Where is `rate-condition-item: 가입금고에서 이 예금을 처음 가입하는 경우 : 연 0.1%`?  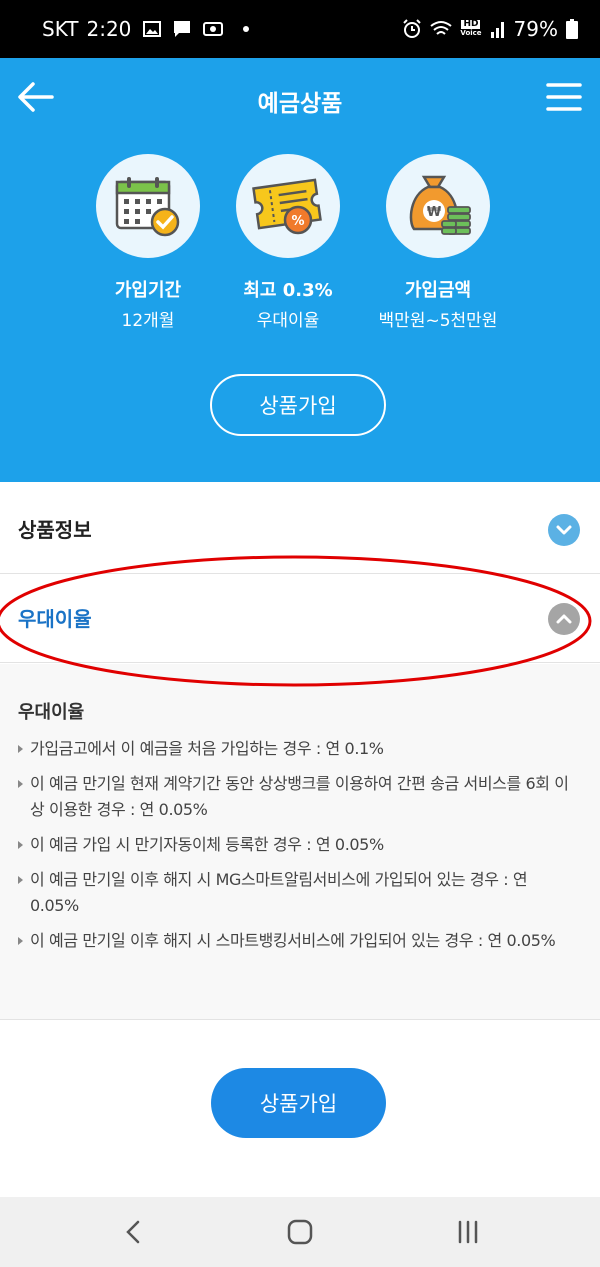
rate-condition-item: 가입금고에서 이 예금을 처음 가입하는 경우 : 연 0.1% is located at coordinates (296, 749).